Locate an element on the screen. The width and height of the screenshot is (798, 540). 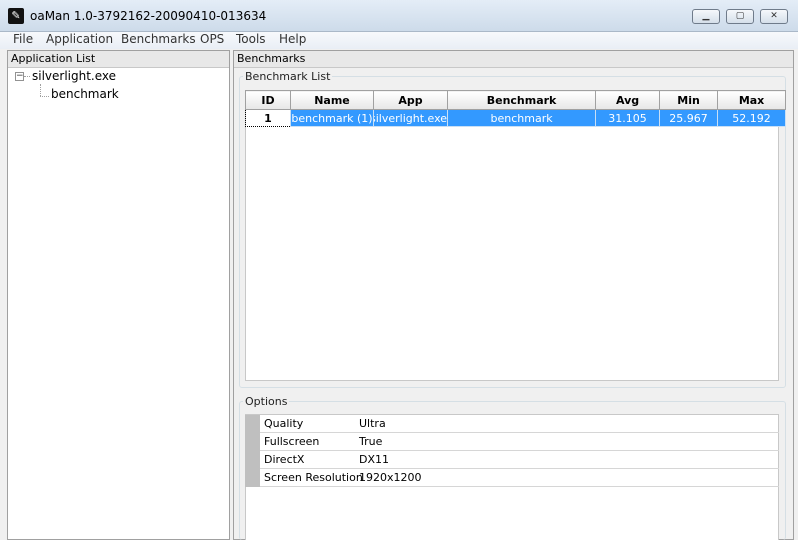
menu-help: Help is located at coordinates (292, 40).